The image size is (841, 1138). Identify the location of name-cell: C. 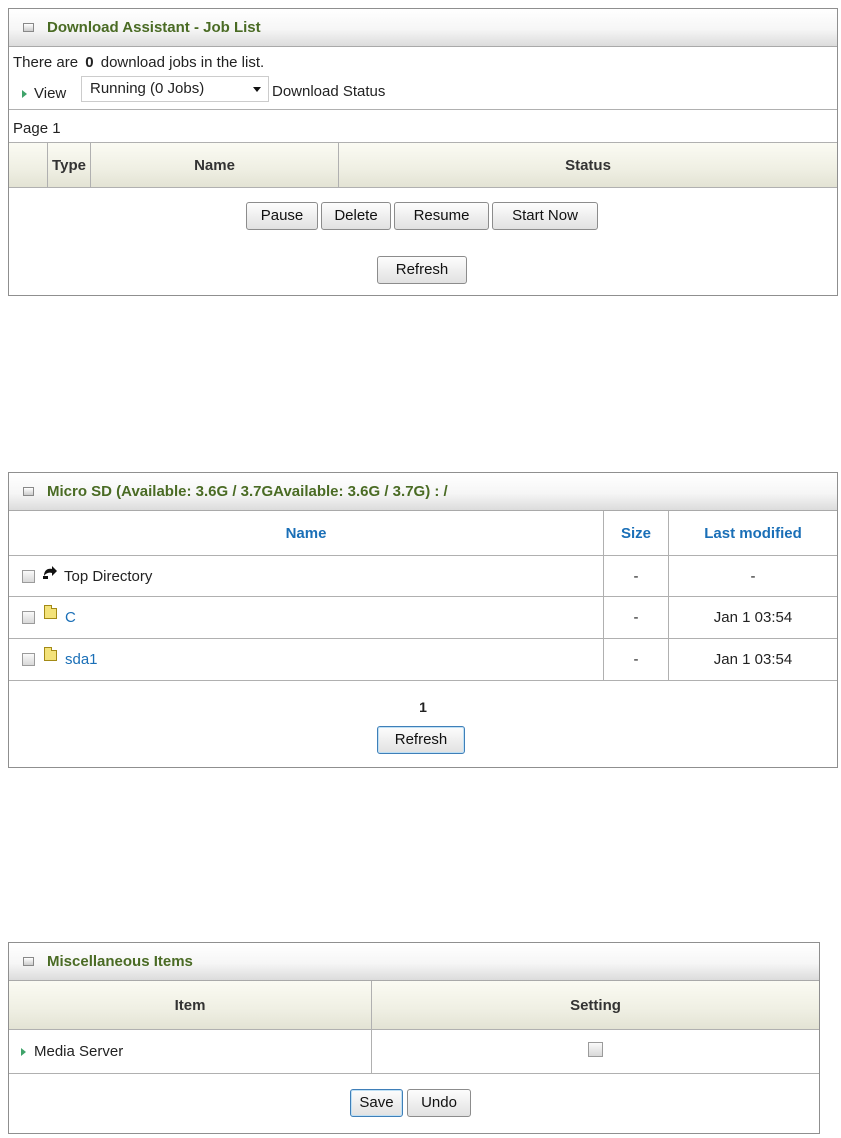
(306, 617).